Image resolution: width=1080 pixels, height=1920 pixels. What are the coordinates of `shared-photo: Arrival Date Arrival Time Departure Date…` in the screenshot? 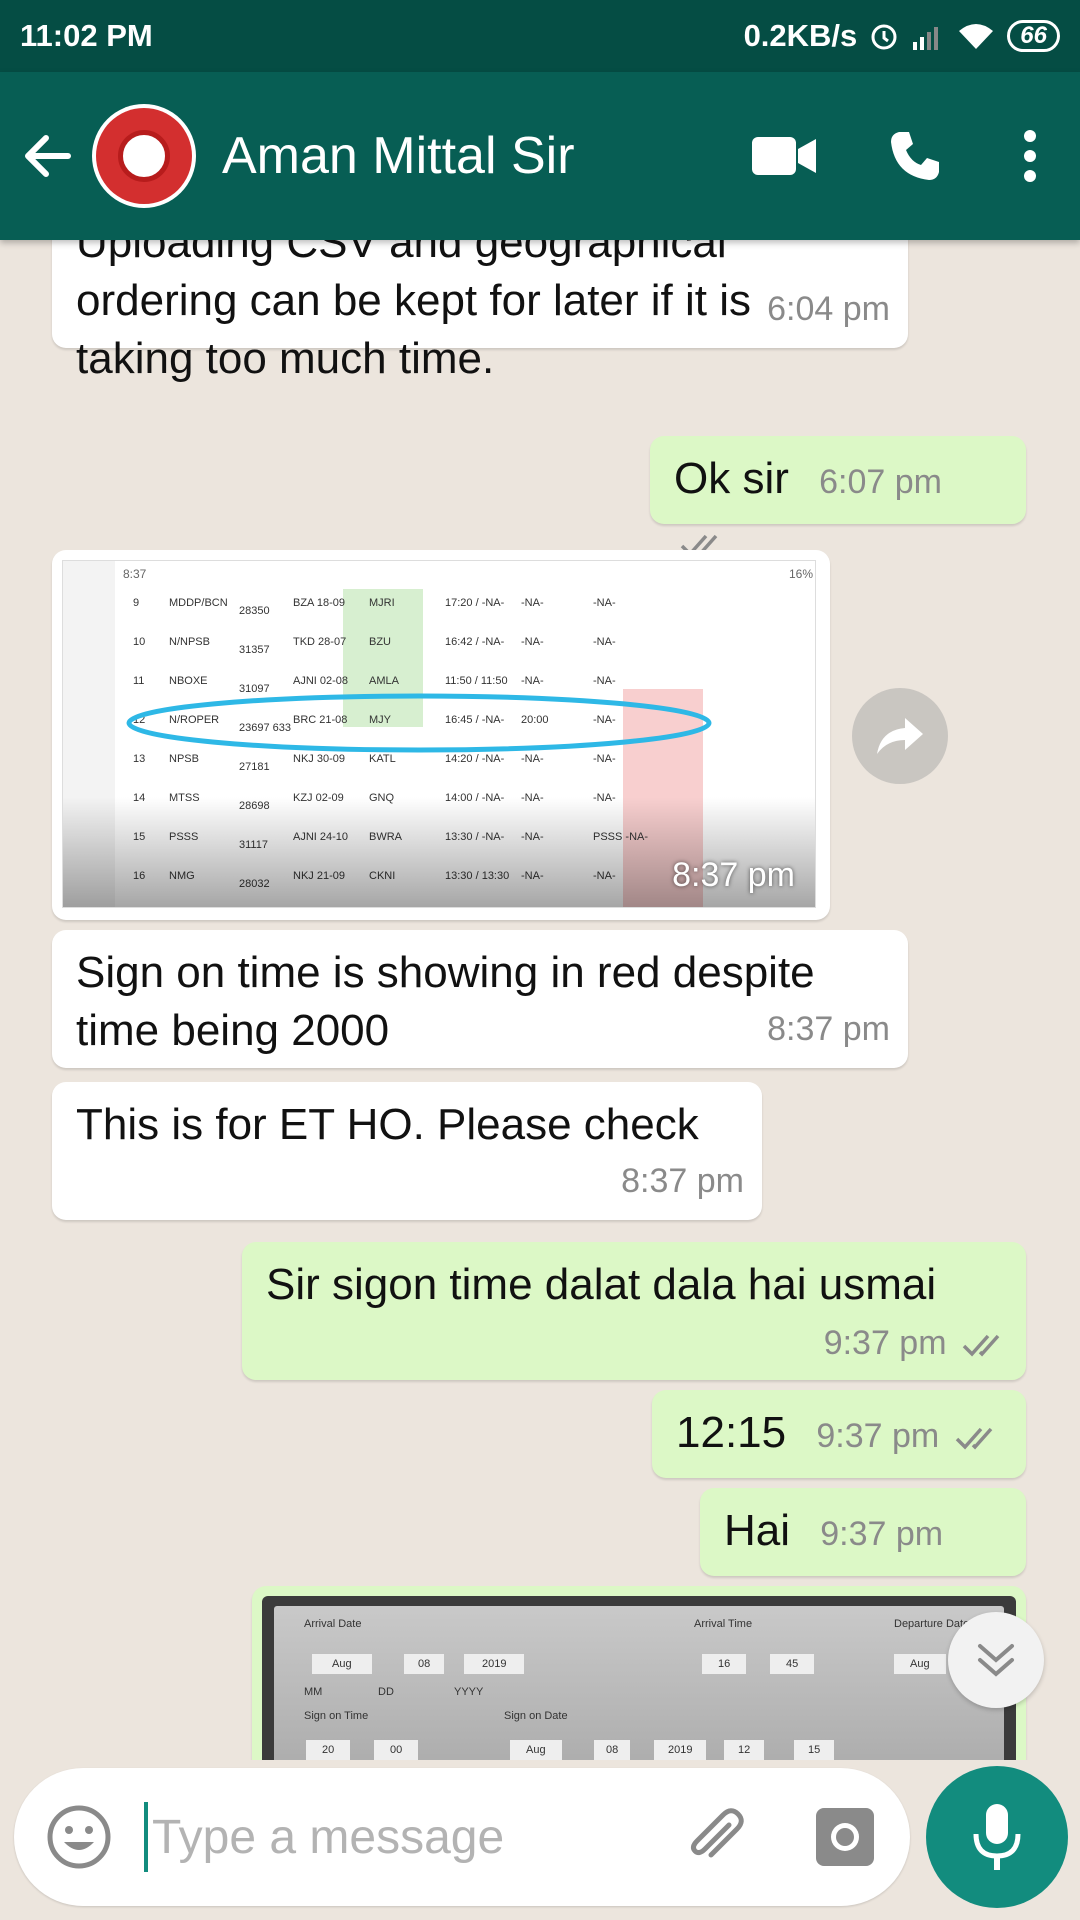 It's located at (639, 1678).